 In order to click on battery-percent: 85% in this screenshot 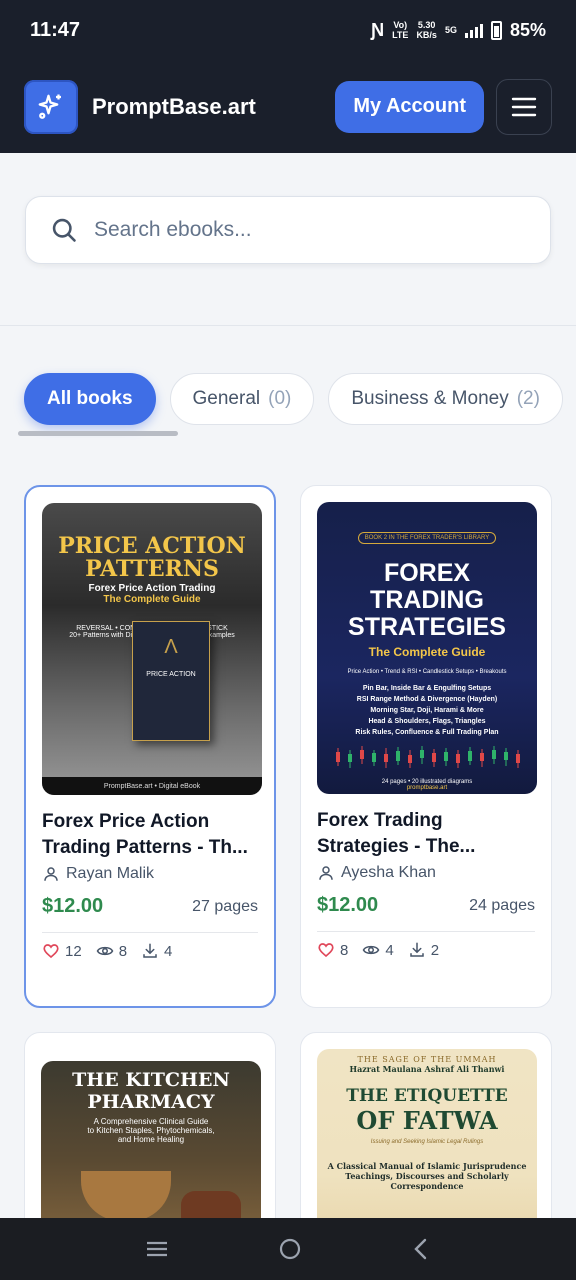, I will do `click(527, 29)`.